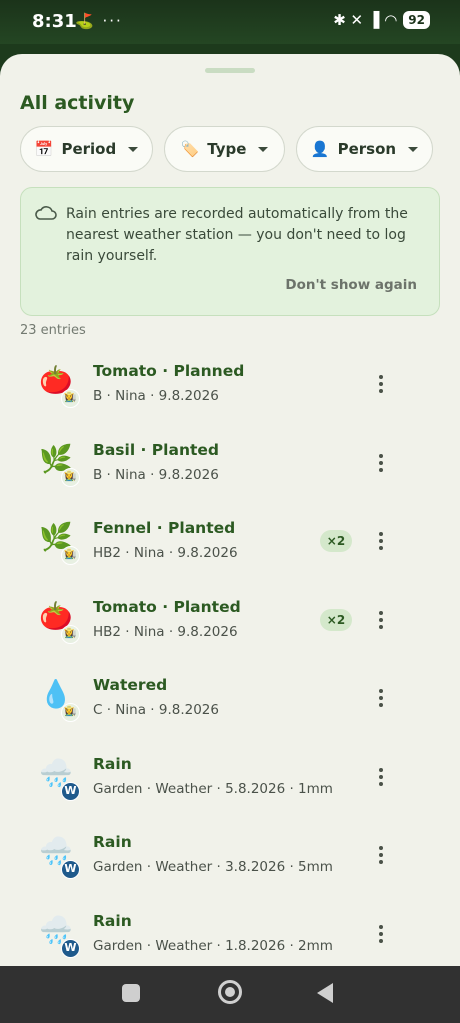  What do you see at coordinates (325, 993) in the screenshot?
I see `back-icon` at bounding box center [325, 993].